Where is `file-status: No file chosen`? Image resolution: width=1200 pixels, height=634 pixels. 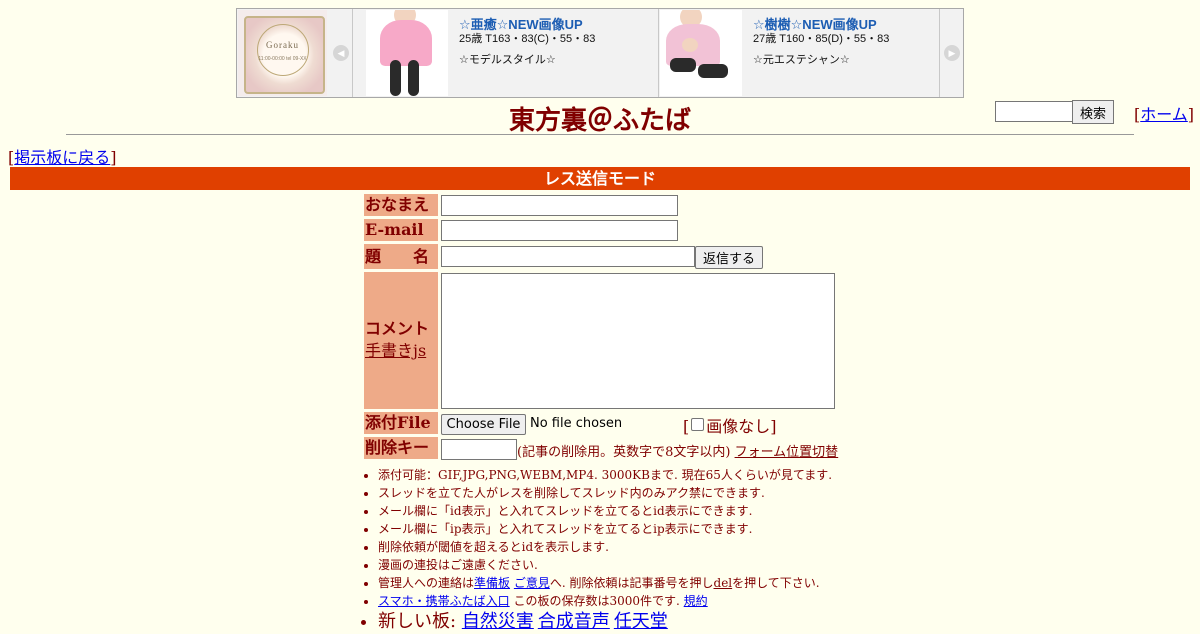 file-status: No file chosen is located at coordinates (576, 423).